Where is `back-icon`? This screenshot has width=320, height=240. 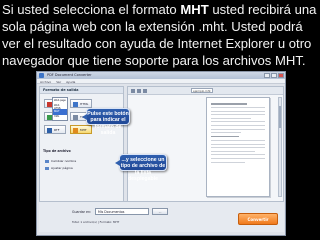 back-icon is located at coordinates (133, 91).